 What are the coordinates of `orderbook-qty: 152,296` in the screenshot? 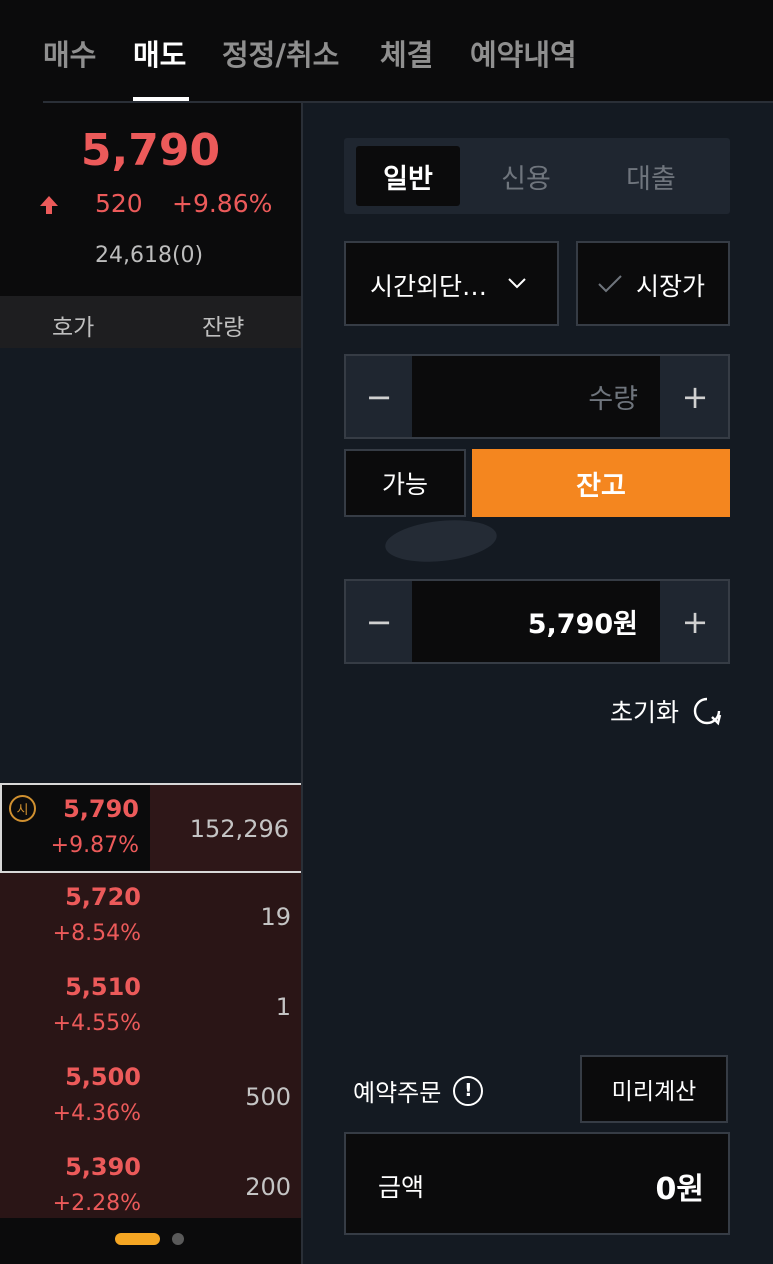 It's located at (239, 829).